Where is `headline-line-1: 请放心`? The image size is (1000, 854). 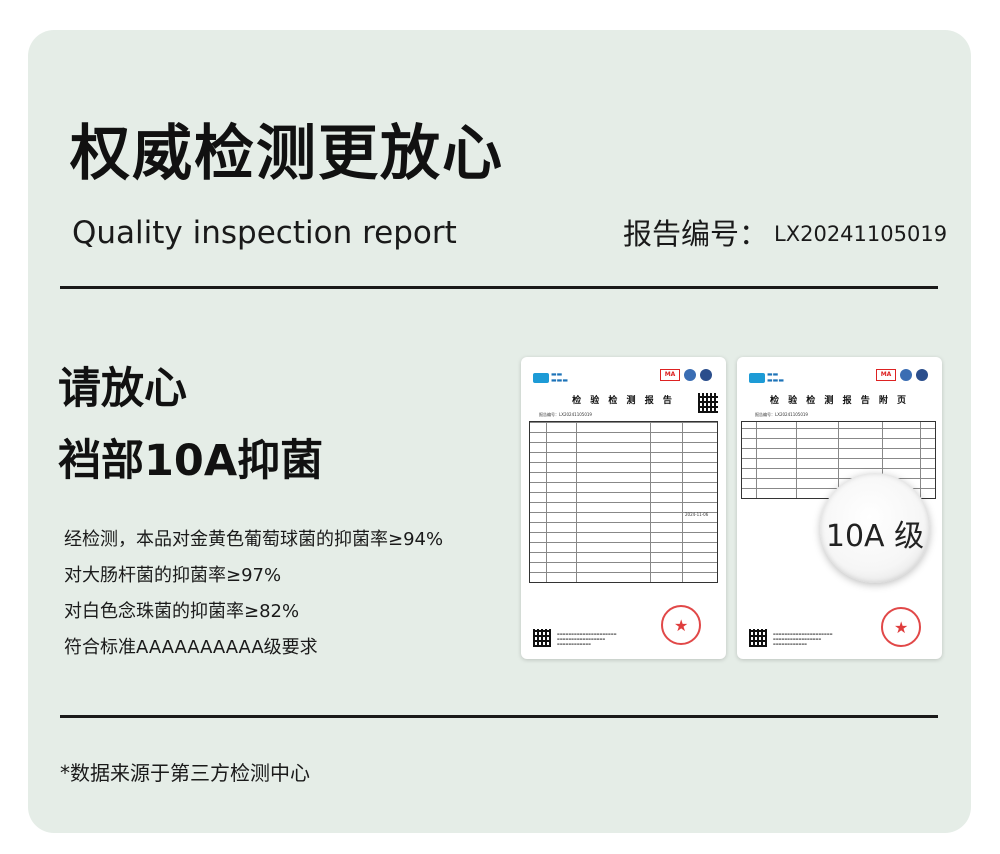
headline-line-1: 请放心 is located at coordinates (122, 389).